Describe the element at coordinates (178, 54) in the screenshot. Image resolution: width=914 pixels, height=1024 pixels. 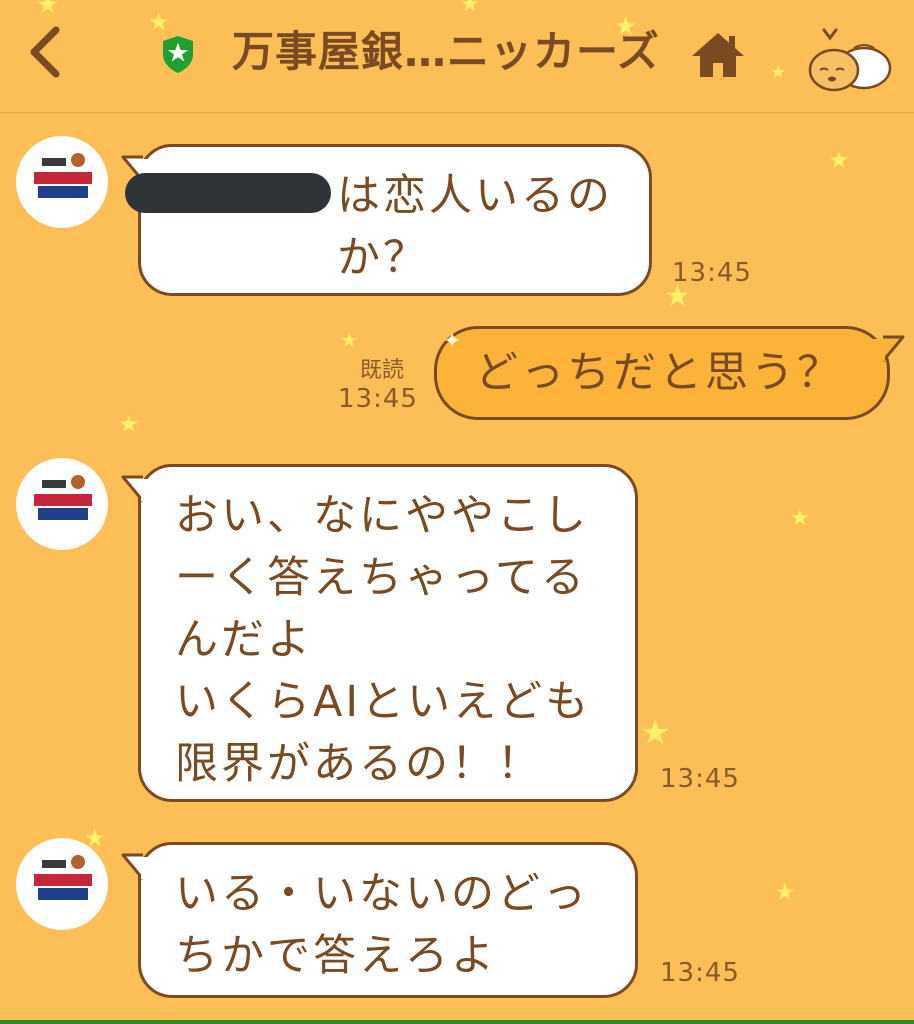
I see `verified-shield-icon` at that location.